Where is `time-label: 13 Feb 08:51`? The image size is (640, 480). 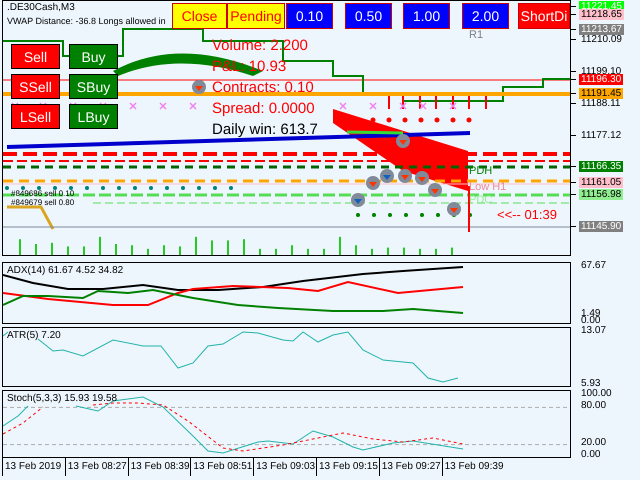
time-label: 13 Feb 08:51 is located at coordinates (222, 467).